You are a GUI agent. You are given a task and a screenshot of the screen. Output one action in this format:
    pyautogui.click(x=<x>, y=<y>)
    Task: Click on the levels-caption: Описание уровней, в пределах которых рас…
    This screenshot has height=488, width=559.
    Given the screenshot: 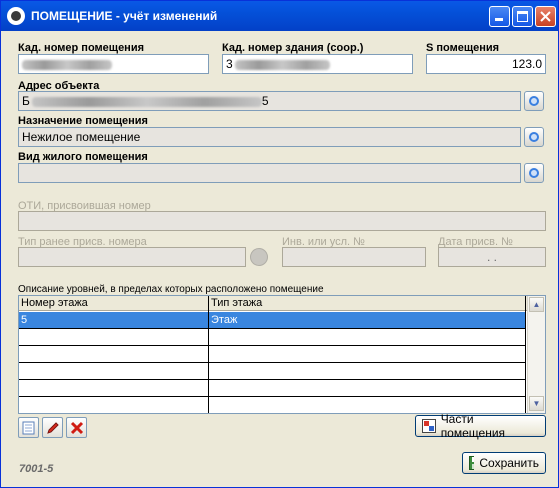 What is the action you would take?
    pyautogui.click(x=171, y=289)
    